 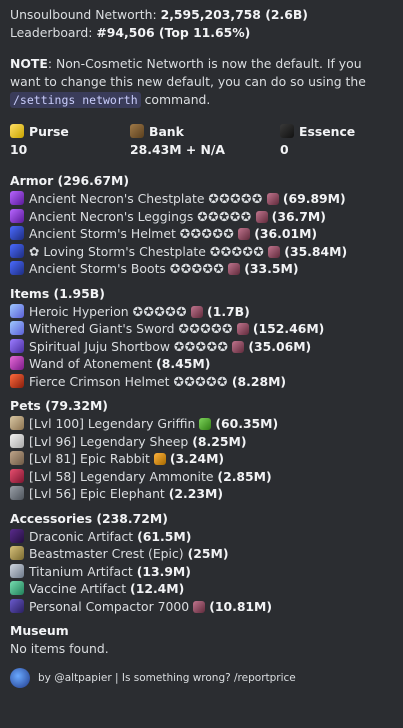 What do you see at coordinates (201, 329) in the screenshot?
I see `list-item: Withered Giant's Sword ✪✪✪✪✪ (152.46M)` at bounding box center [201, 329].